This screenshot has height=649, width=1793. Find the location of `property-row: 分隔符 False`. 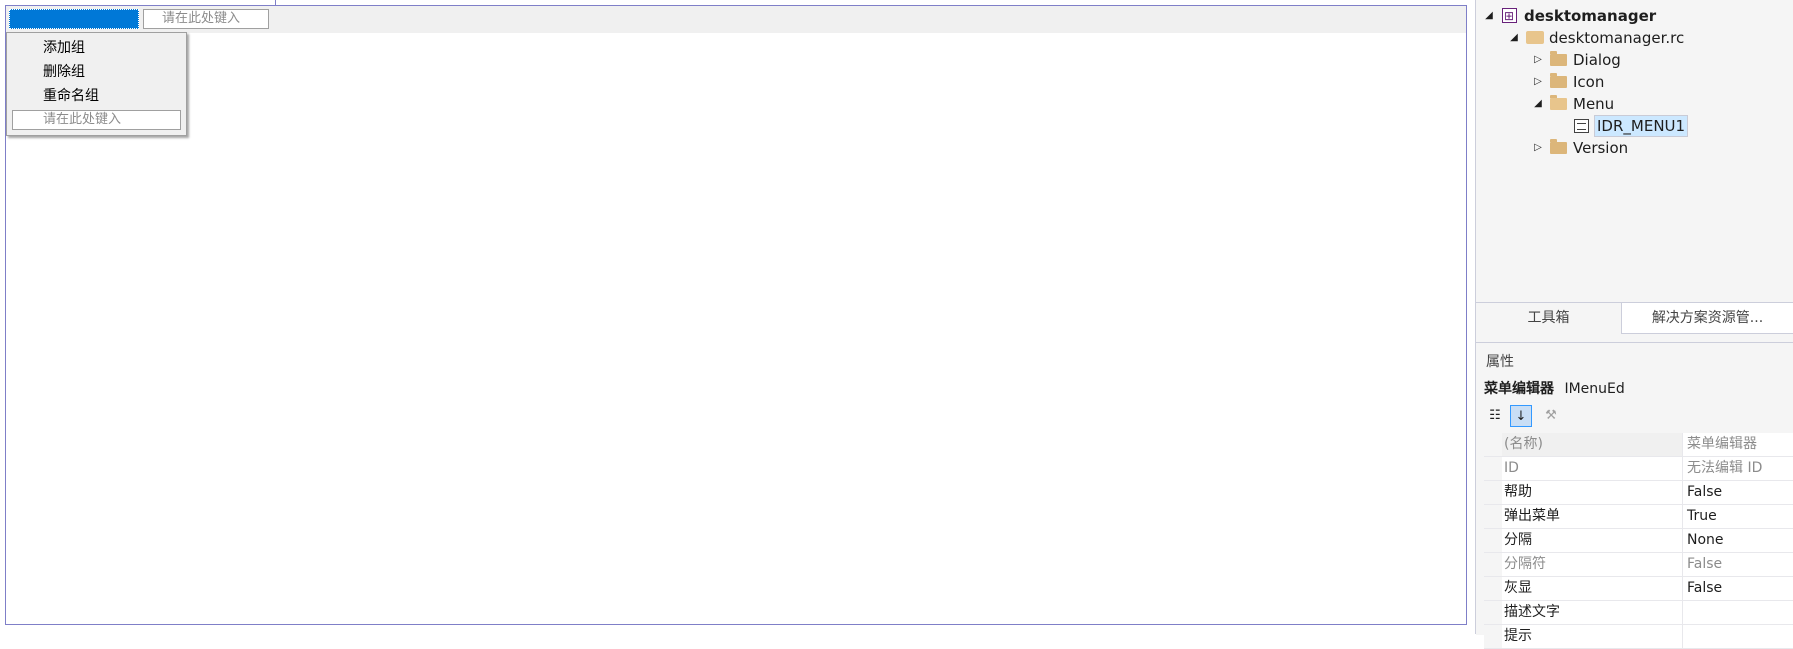

property-row: 分隔符 False is located at coordinates (1638, 565).